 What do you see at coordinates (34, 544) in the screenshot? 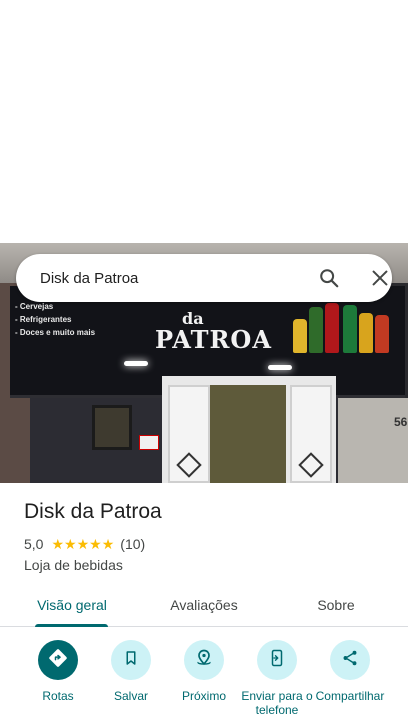
I see `rating-value: 5,0` at bounding box center [34, 544].